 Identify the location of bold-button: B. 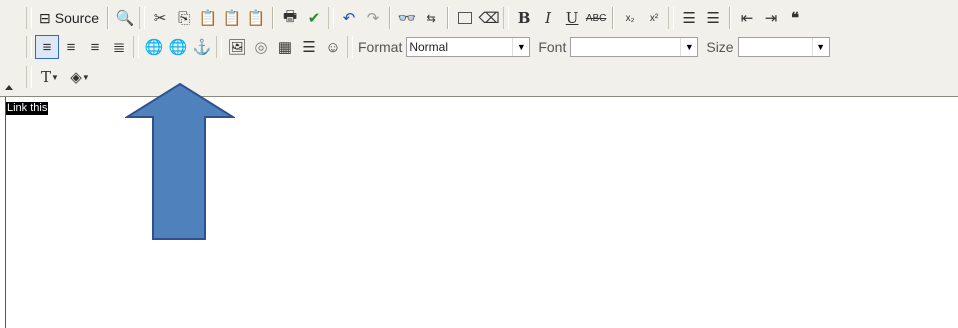
(524, 18).